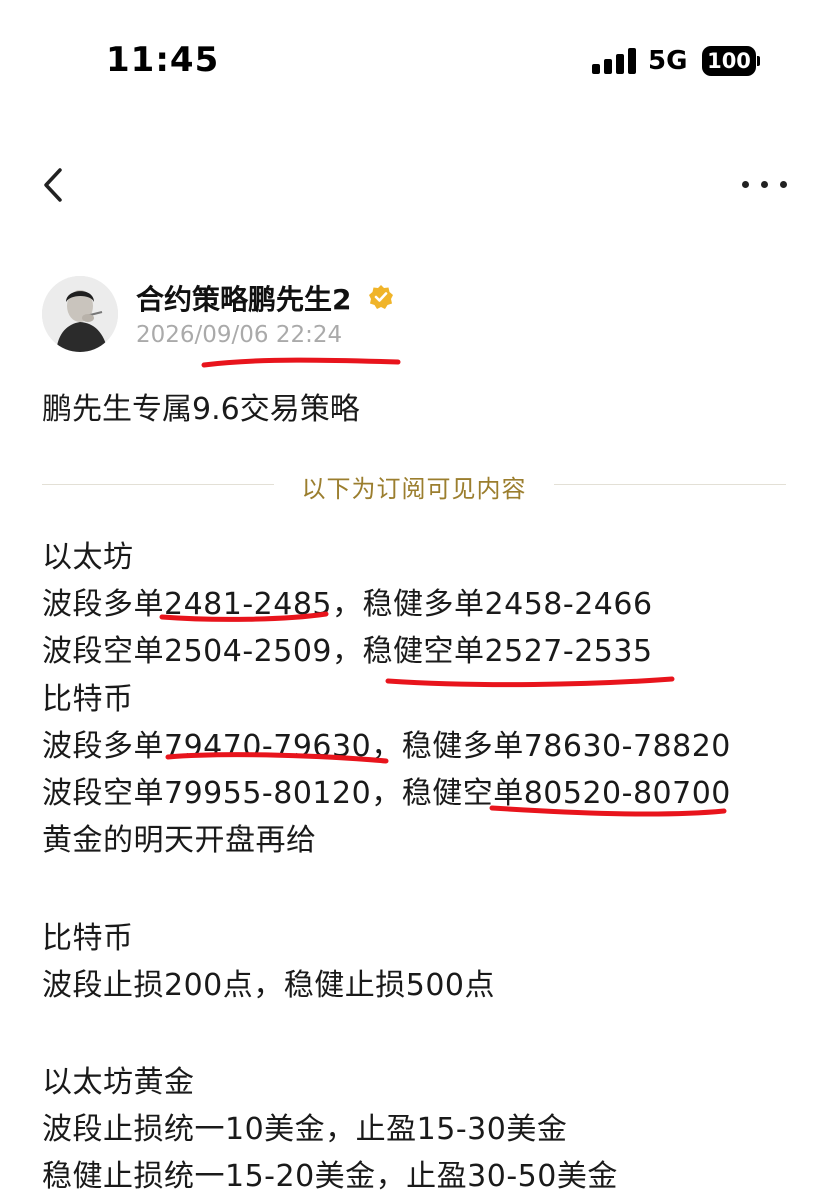 The height and width of the screenshot is (1198, 828). I want to click on body-line-steady-stop: 稳健止损统一15-20美金，止盈30-50美金, so click(330, 1176).